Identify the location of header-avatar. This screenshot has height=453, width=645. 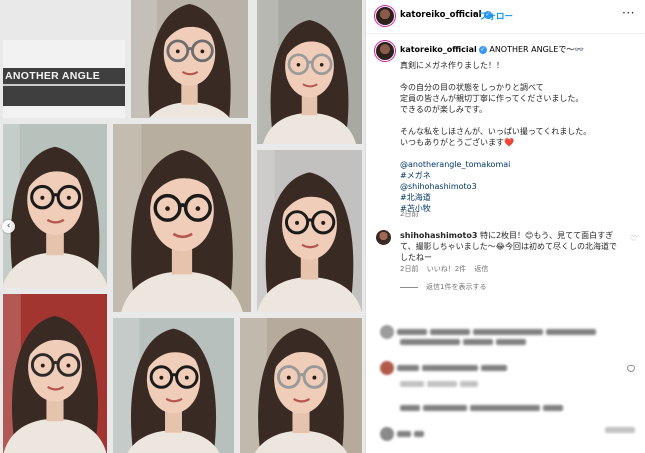
(385, 16).